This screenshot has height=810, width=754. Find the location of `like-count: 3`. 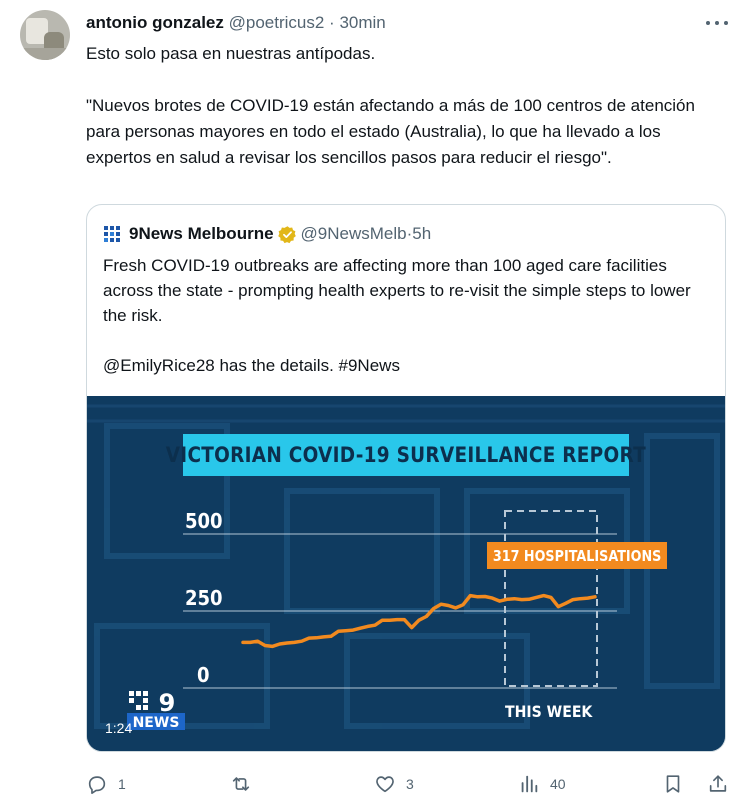

like-count: 3 is located at coordinates (410, 784).